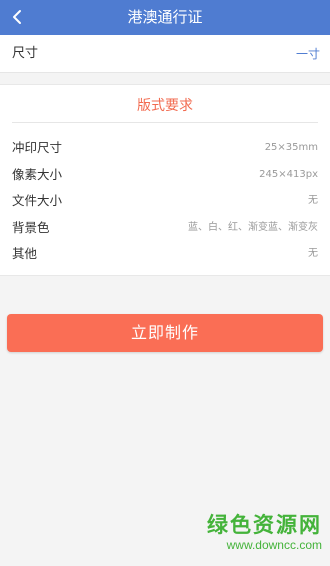  I want to click on size-label: 尺寸, so click(25, 53).